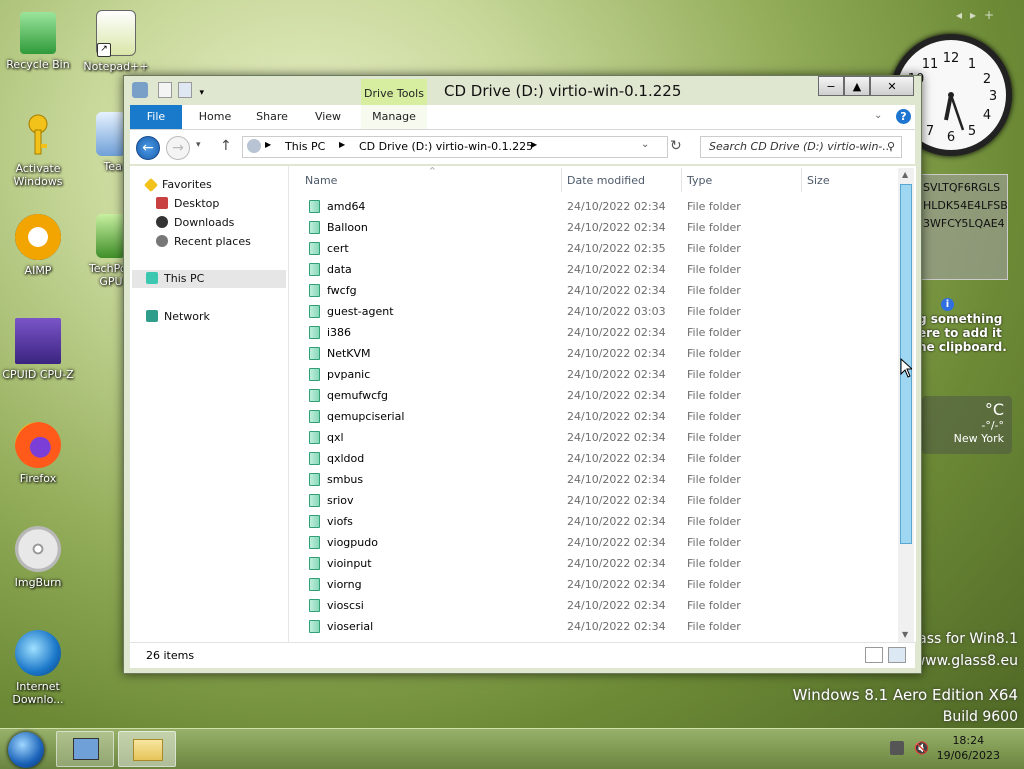 This screenshot has height=769, width=1024. Describe the element at coordinates (892, 86) in the screenshot. I see `close-button: ✕` at that location.